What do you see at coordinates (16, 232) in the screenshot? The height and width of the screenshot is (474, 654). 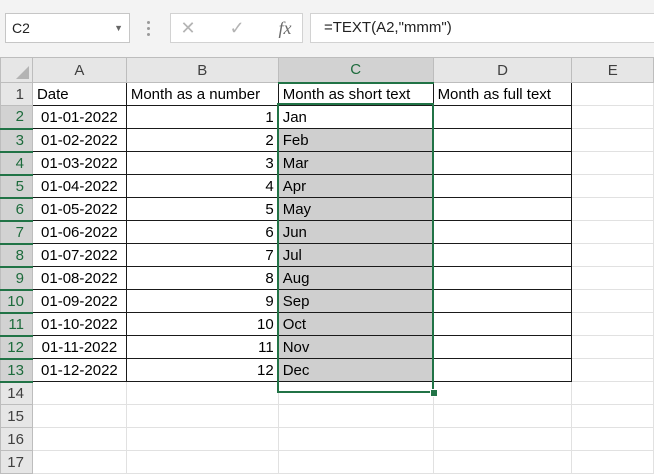 I see `row-header: 7` at bounding box center [16, 232].